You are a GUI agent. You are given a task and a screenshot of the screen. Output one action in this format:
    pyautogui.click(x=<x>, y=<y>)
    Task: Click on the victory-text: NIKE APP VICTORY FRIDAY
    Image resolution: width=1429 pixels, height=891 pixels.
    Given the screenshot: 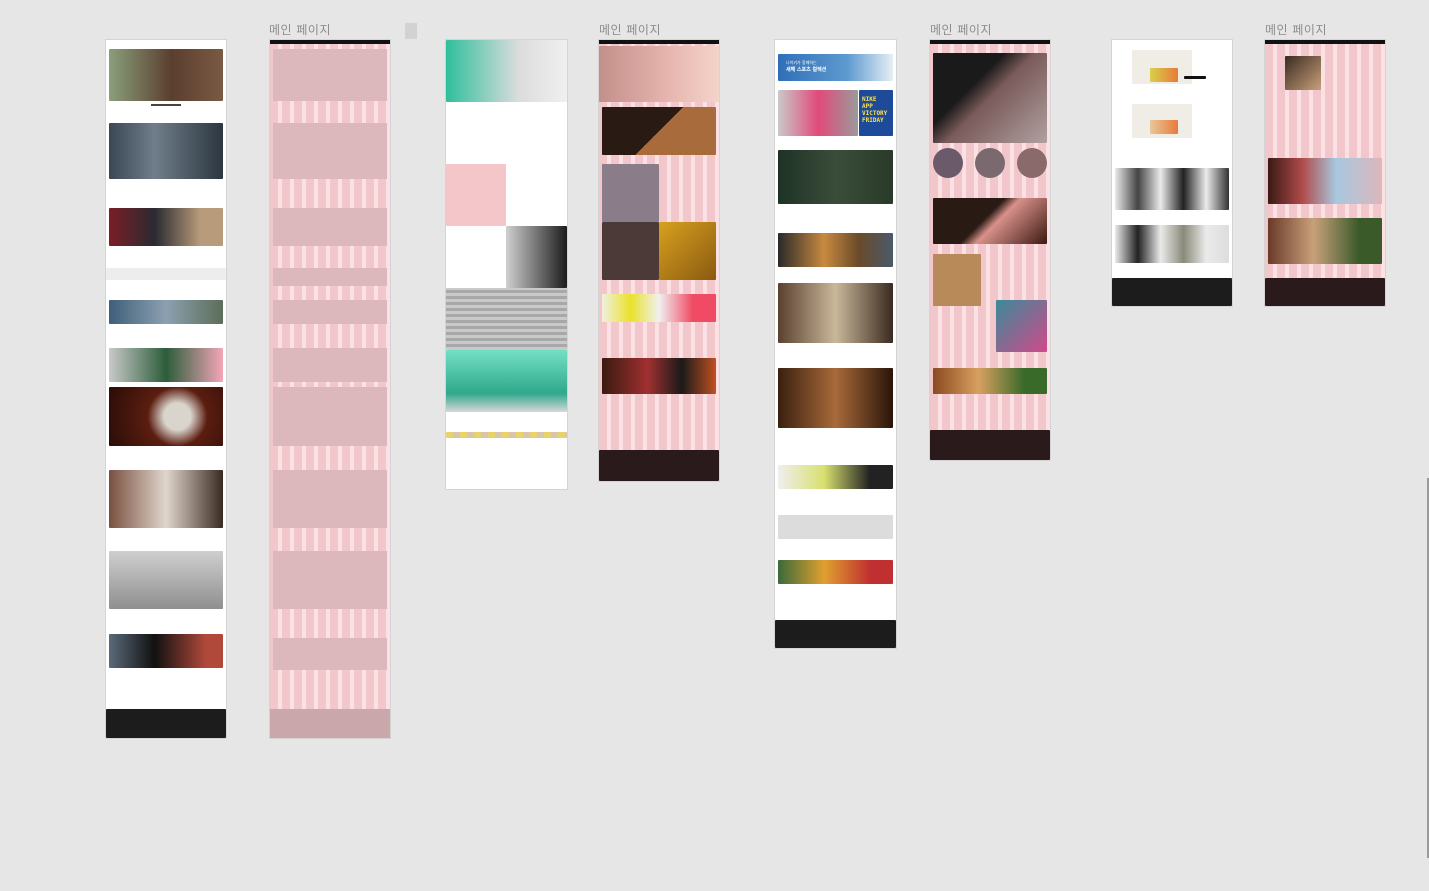 What is the action you would take?
    pyautogui.click(x=875, y=110)
    